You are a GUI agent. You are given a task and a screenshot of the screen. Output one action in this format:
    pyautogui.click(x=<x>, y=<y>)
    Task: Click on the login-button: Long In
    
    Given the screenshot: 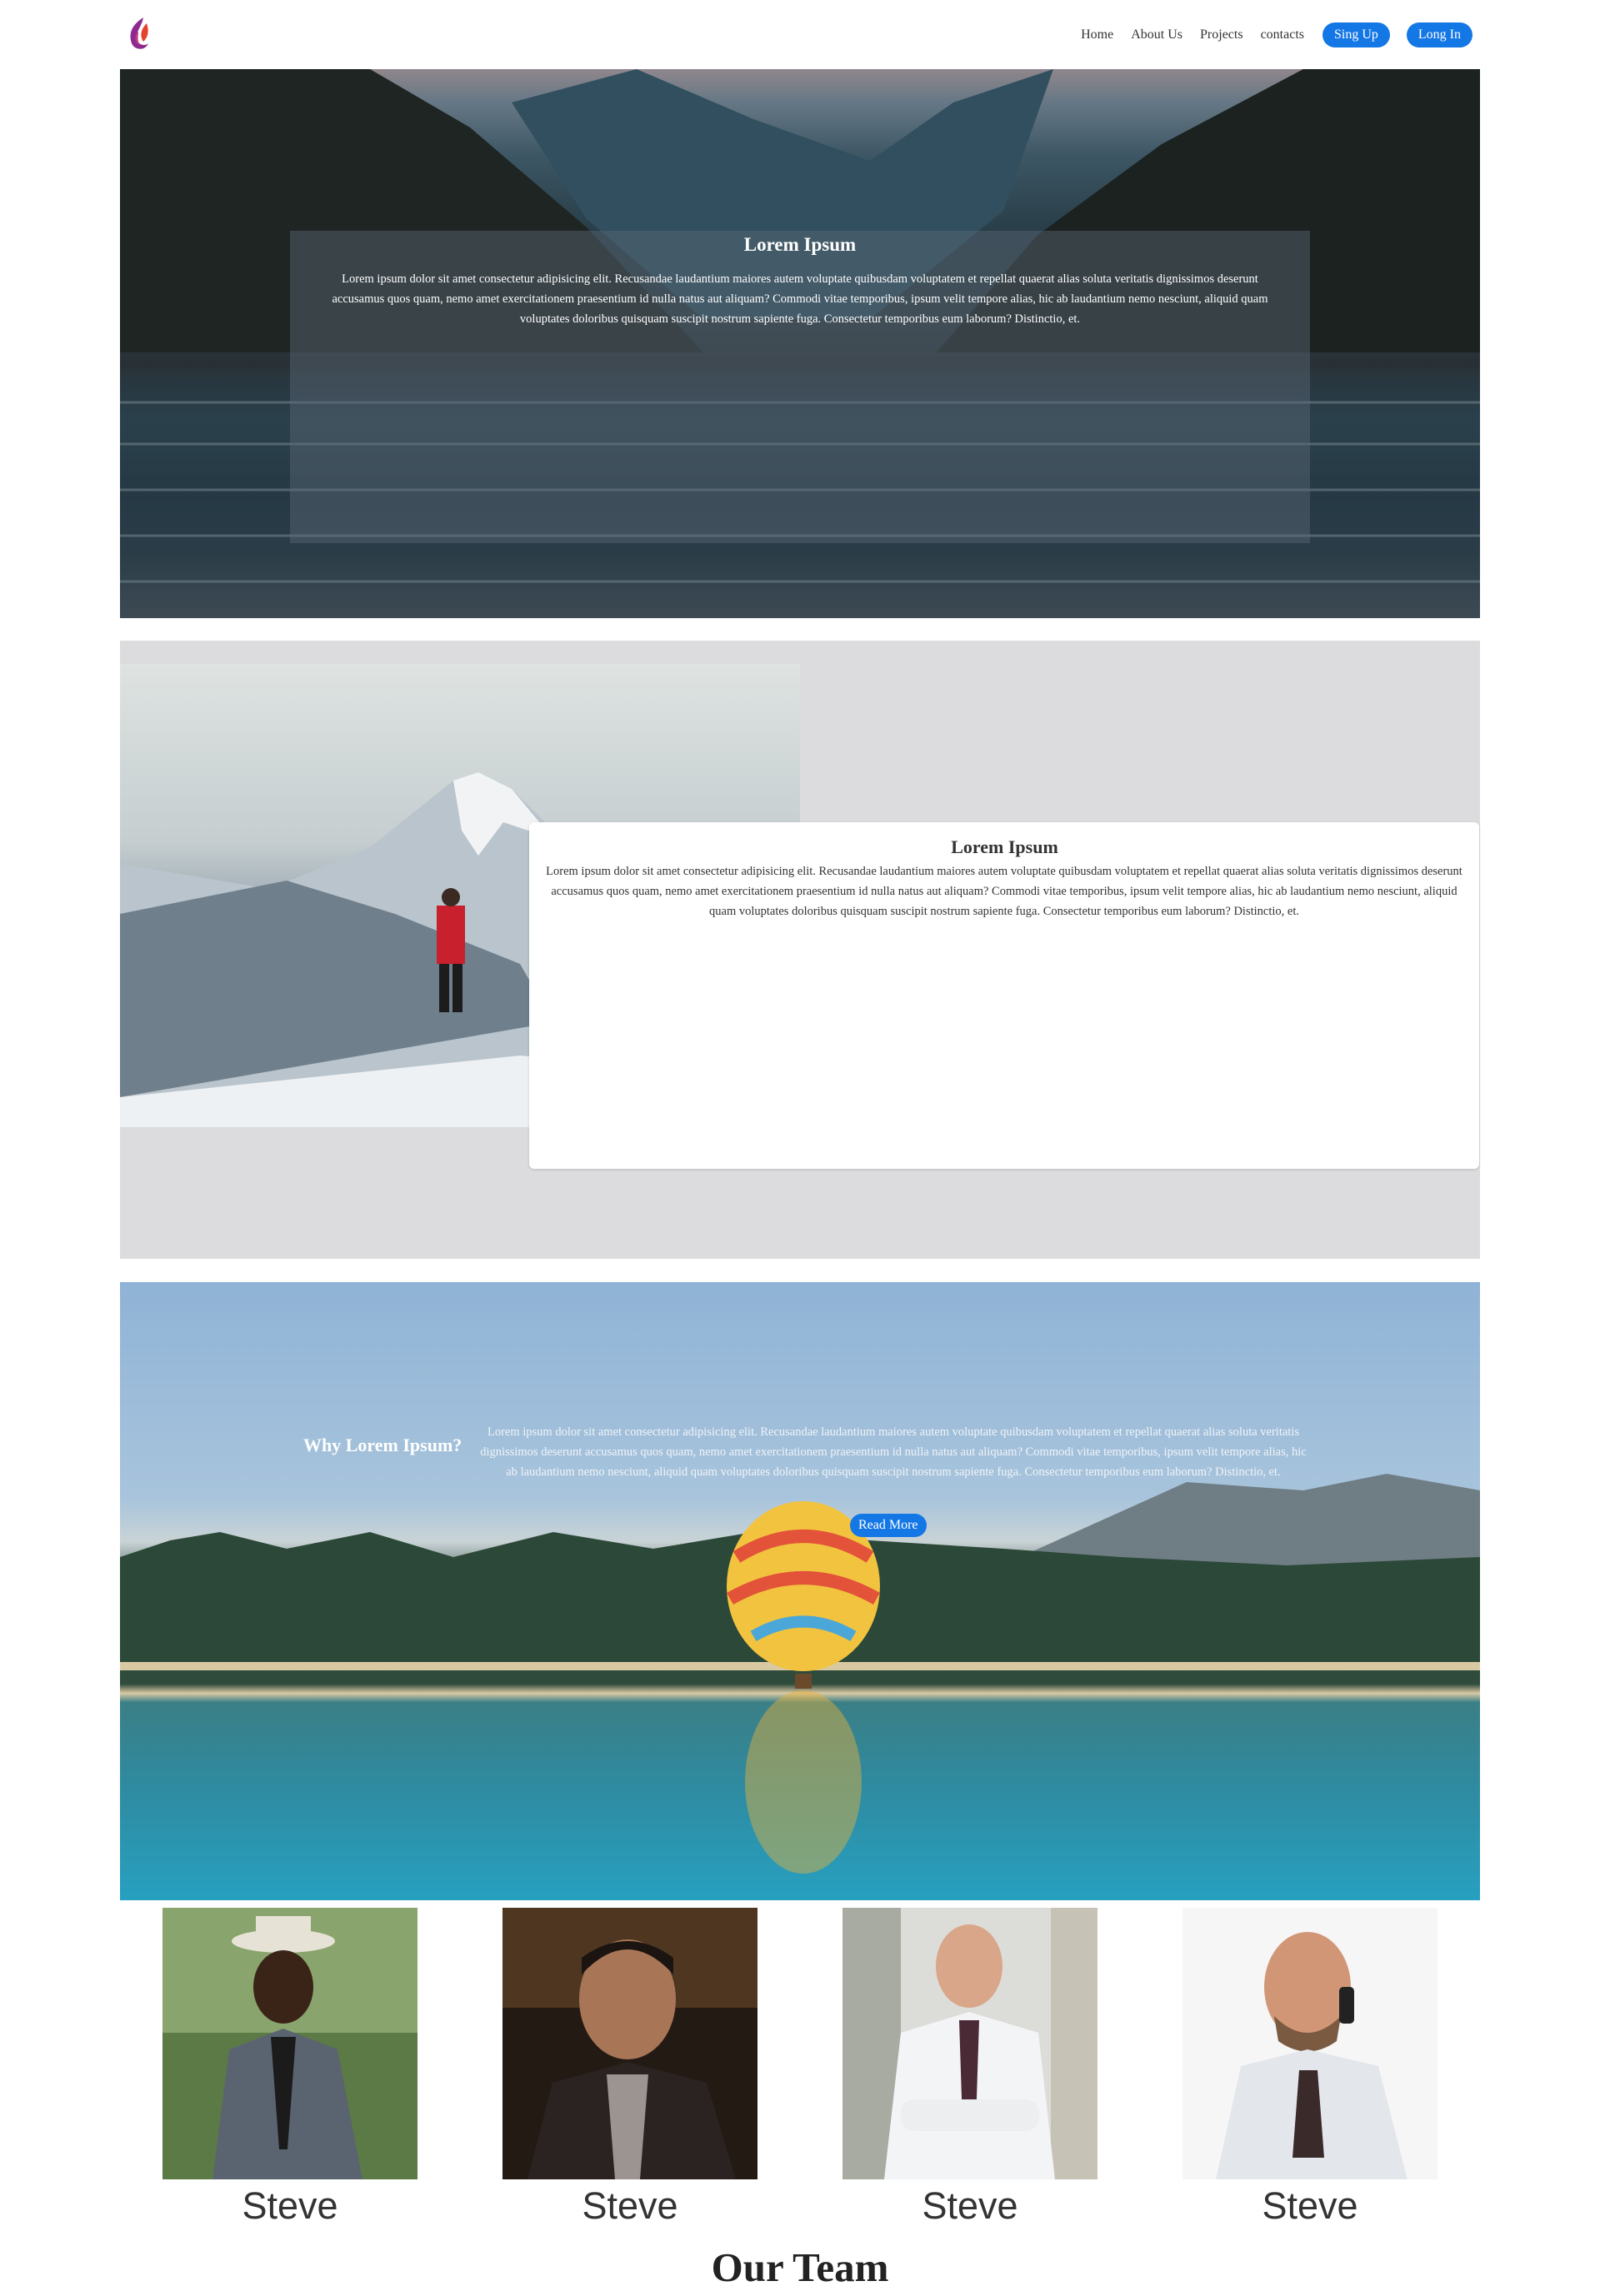 What is the action you would take?
    pyautogui.click(x=1439, y=34)
    